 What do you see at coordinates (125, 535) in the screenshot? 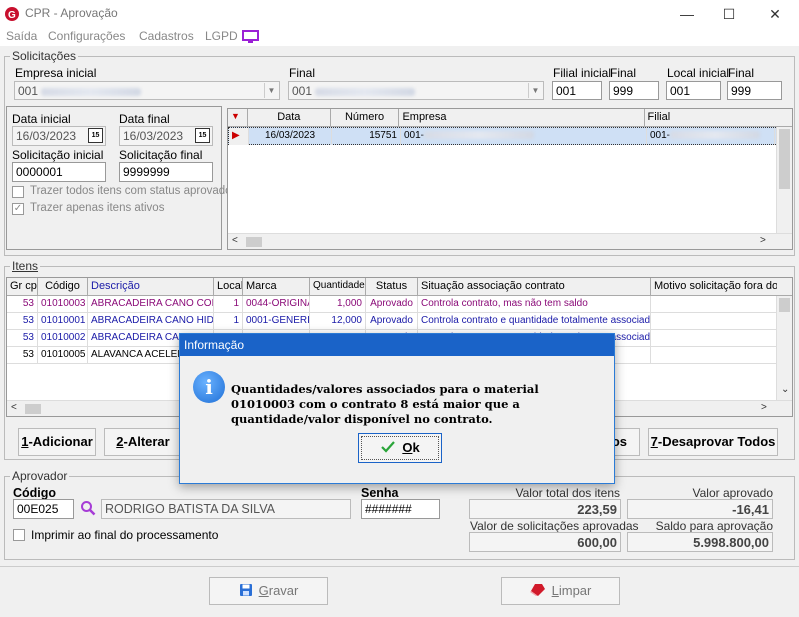
I see `imprimir-label: Imprimir ao final do processamento` at bounding box center [125, 535].